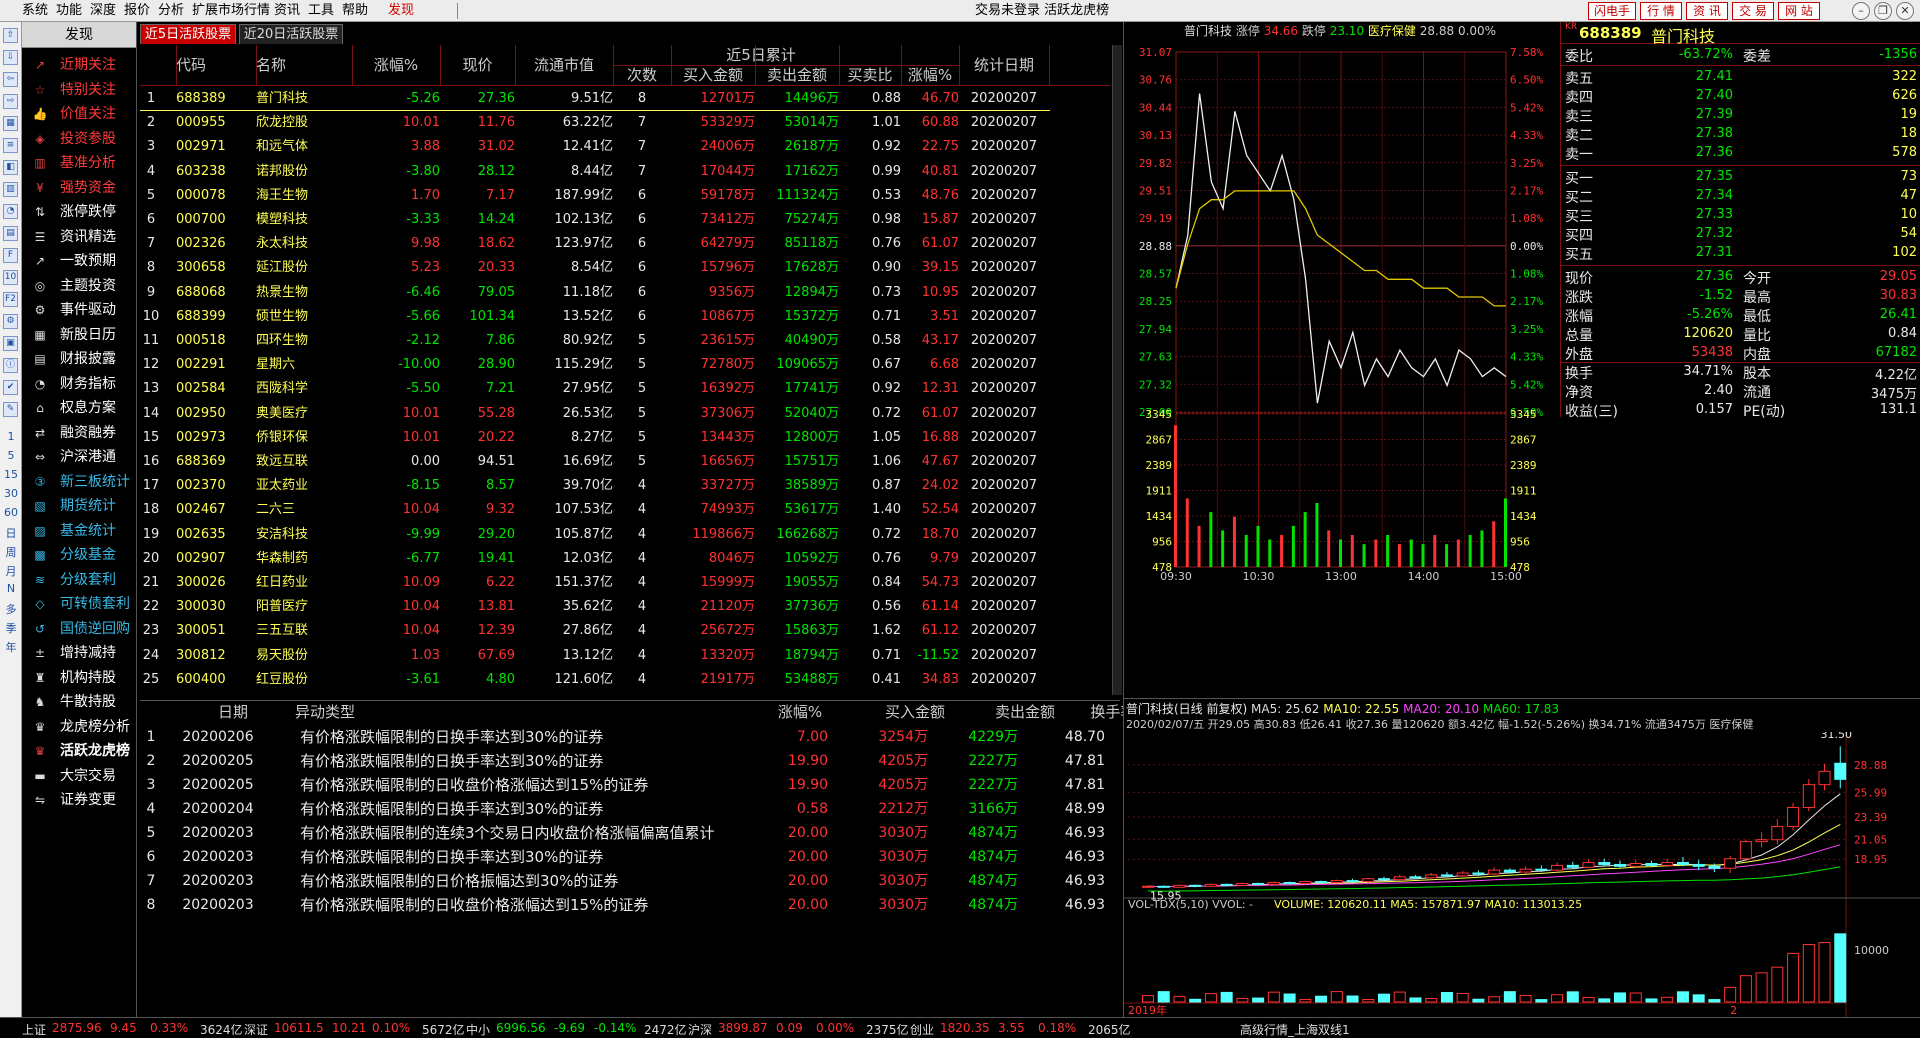  I want to click on period-4: 60, so click(11, 512).